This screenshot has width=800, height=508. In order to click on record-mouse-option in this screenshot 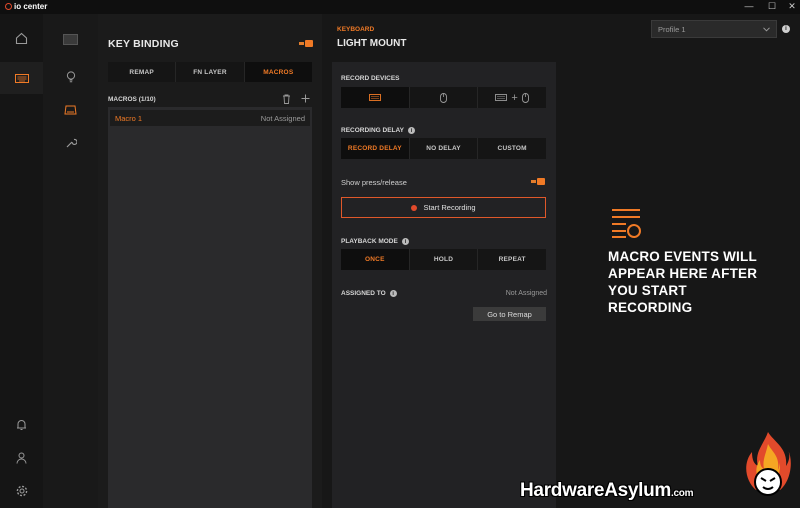, I will do `click(444, 97)`.